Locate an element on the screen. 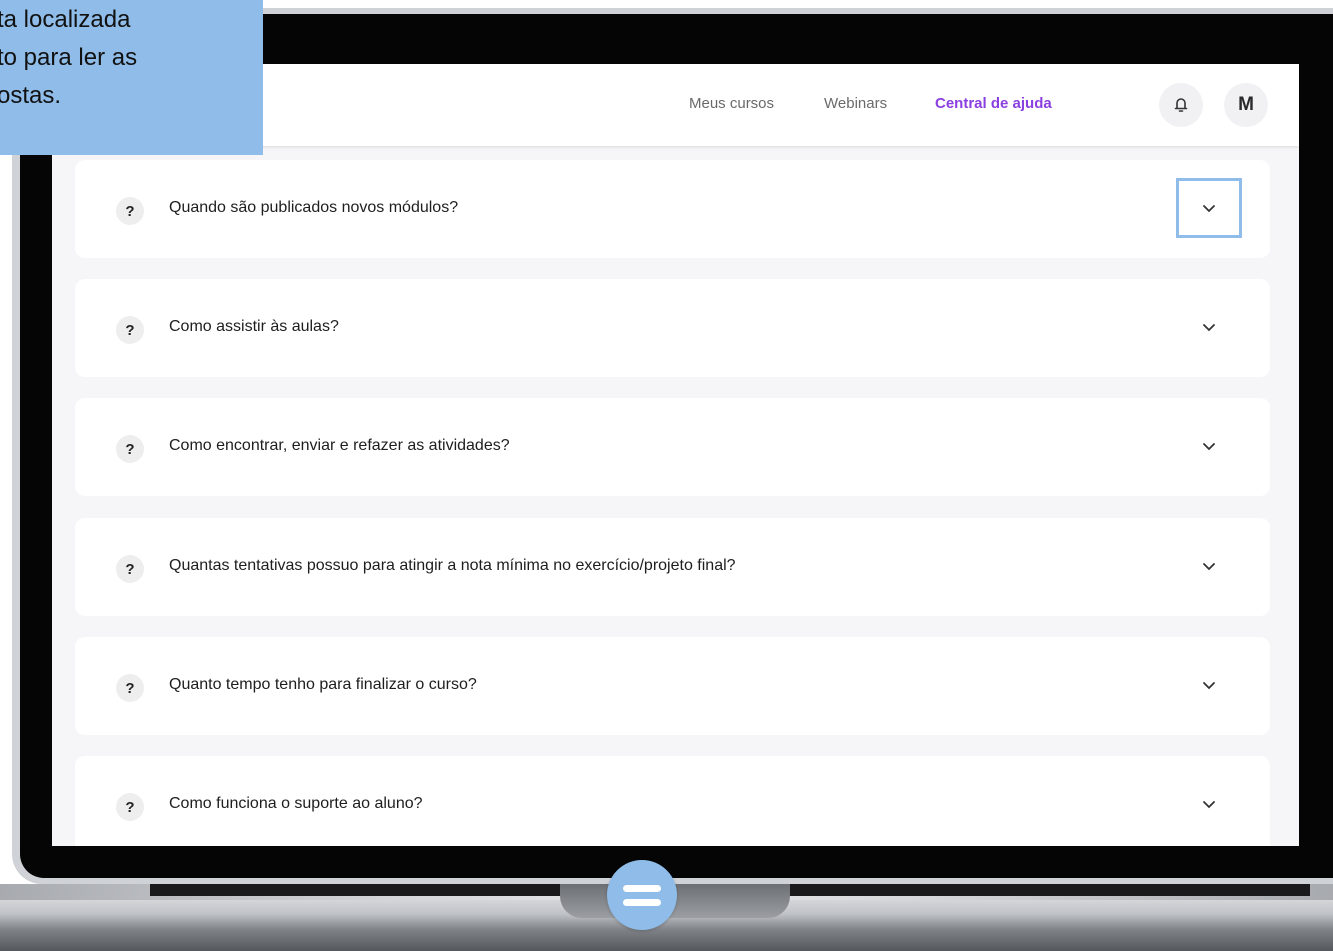 Image resolution: width=1333 pixels, height=951 pixels. tooltip-line-1: ta localizada is located at coordinates (65, 19).